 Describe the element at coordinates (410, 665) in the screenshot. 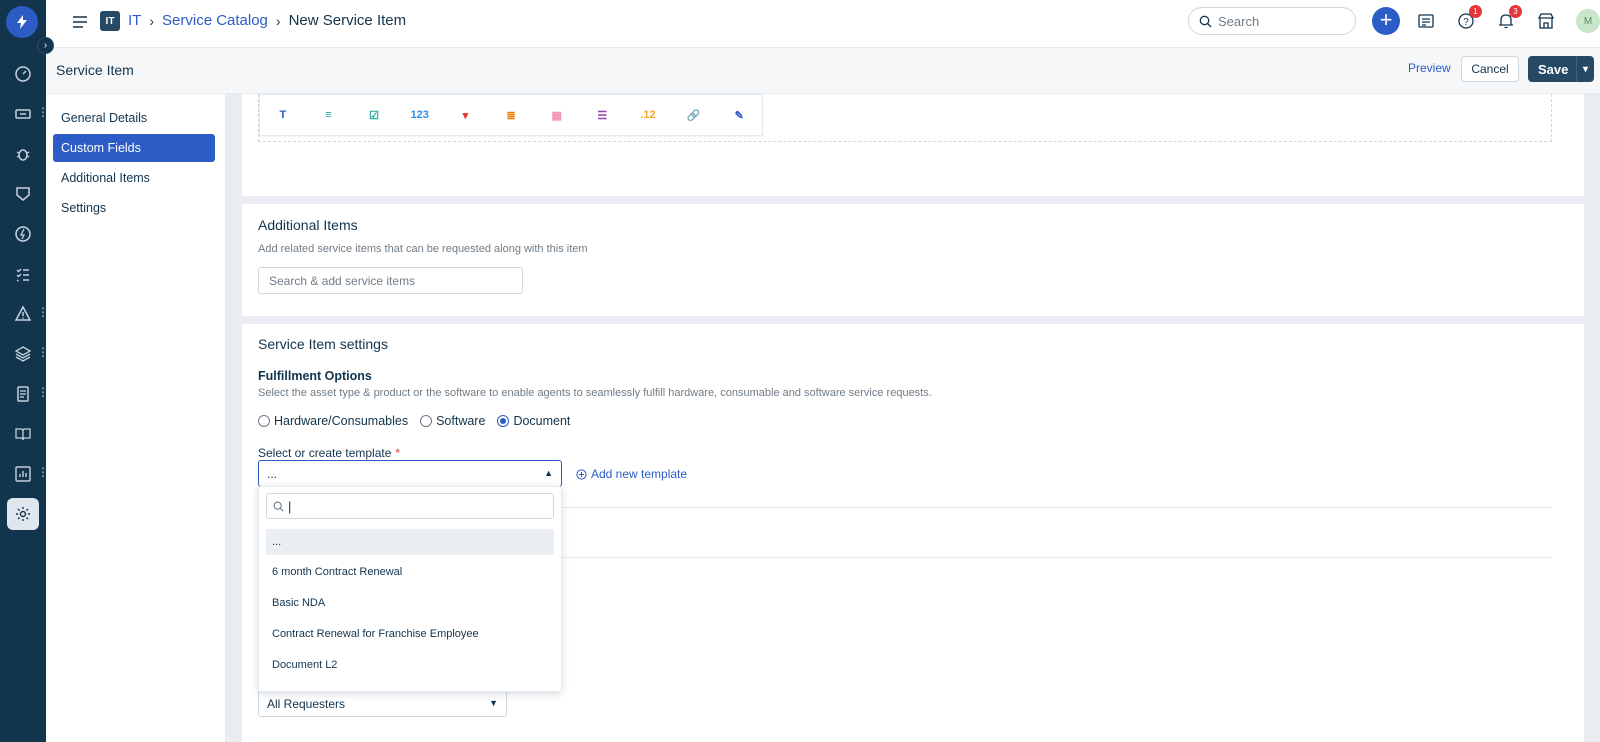

I see `dropdown-option: Document L2` at that location.